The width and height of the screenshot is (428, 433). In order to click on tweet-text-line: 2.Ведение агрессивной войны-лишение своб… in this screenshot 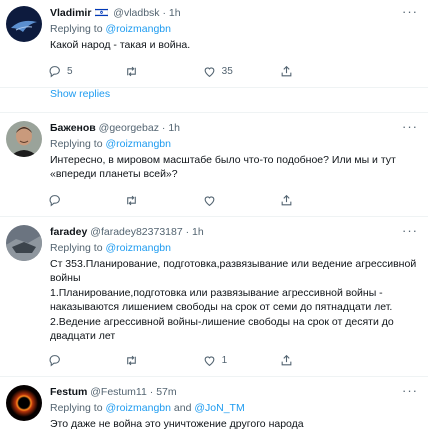, I will do `click(222, 329)`.